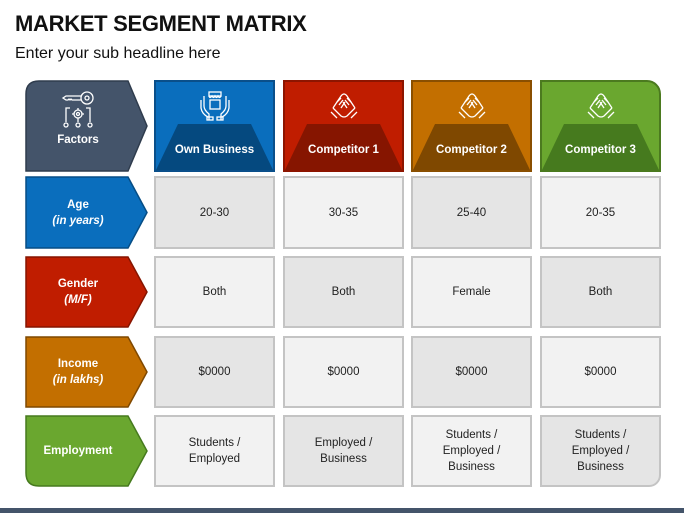  I want to click on cell-age-competitor-1: 30-35, so click(343, 212).